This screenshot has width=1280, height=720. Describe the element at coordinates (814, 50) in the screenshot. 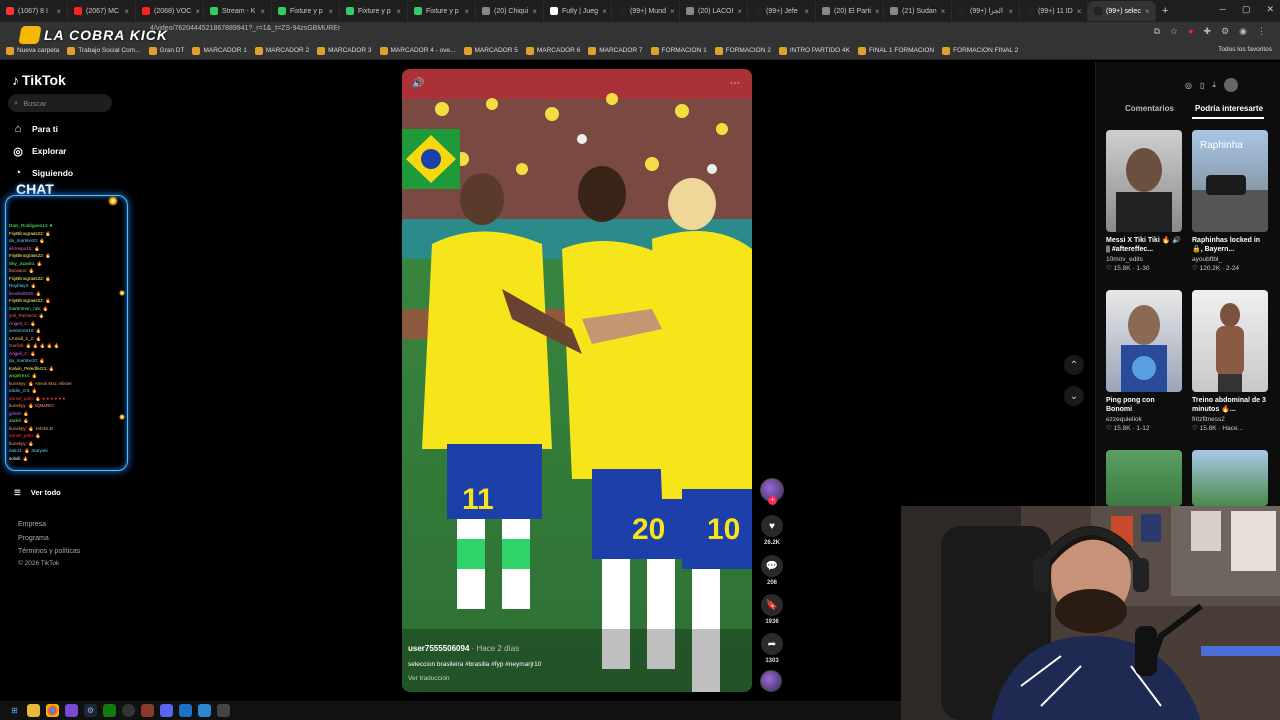

I see `bookmark-item: INTRO PARTIDO 4K` at that location.